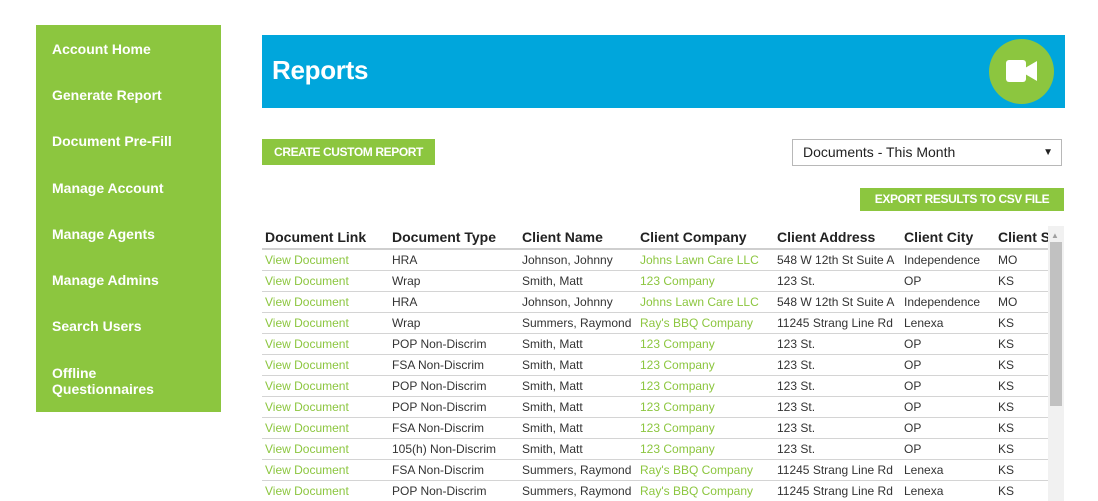 The height and width of the screenshot is (501, 1098). What do you see at coordinates (454, 323) in the screenshot?
I see `cell-document-type: Wrap` at bounding box center [454, 323].